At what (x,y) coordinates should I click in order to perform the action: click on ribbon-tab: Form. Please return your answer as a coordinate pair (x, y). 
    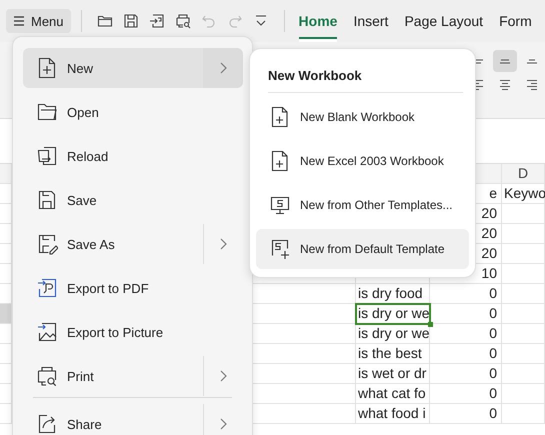
    Looking at the image, I should click on (515, 21).